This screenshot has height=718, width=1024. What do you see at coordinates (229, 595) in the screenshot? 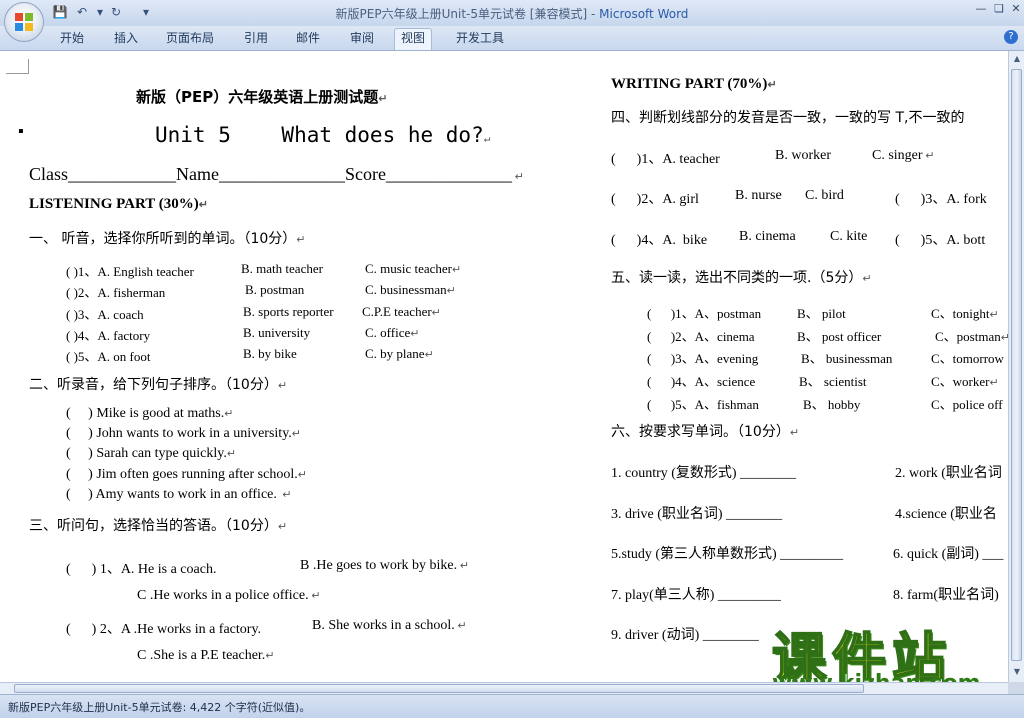
I see `list-item-option-c: C .He works in a police office. ↵` at bounding box center [229, 595].